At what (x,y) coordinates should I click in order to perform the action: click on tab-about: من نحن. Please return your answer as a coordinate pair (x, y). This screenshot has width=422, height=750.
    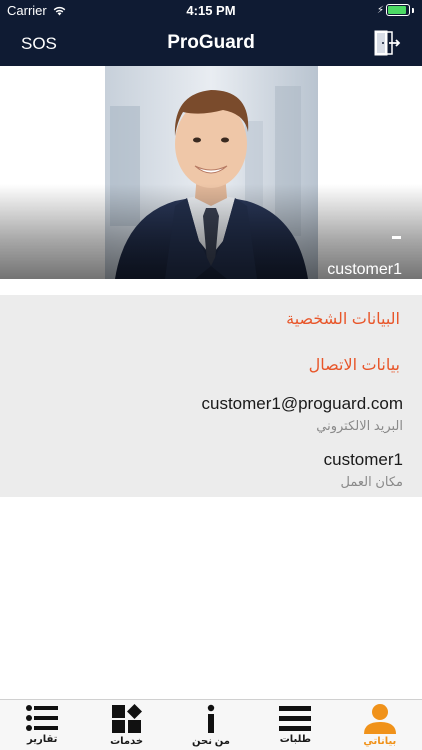
    Looking at the image, I should click on (211, 725).